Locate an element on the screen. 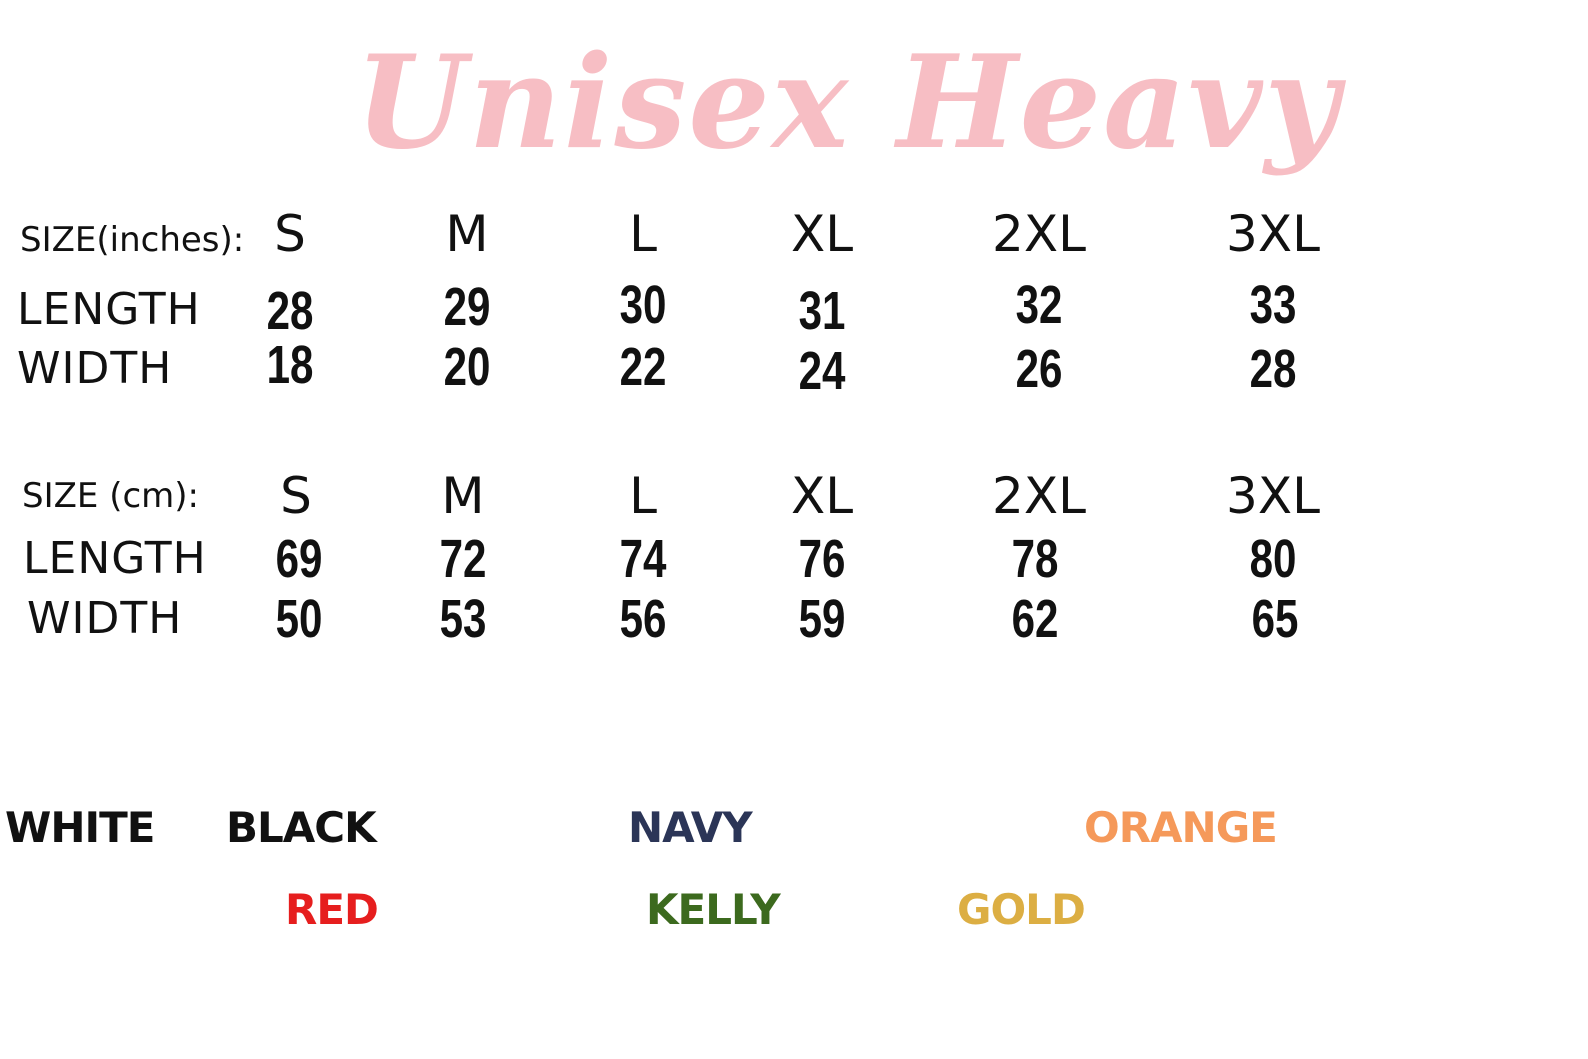  width-cm-label: WIDTH is located at coordinates (105, 618).